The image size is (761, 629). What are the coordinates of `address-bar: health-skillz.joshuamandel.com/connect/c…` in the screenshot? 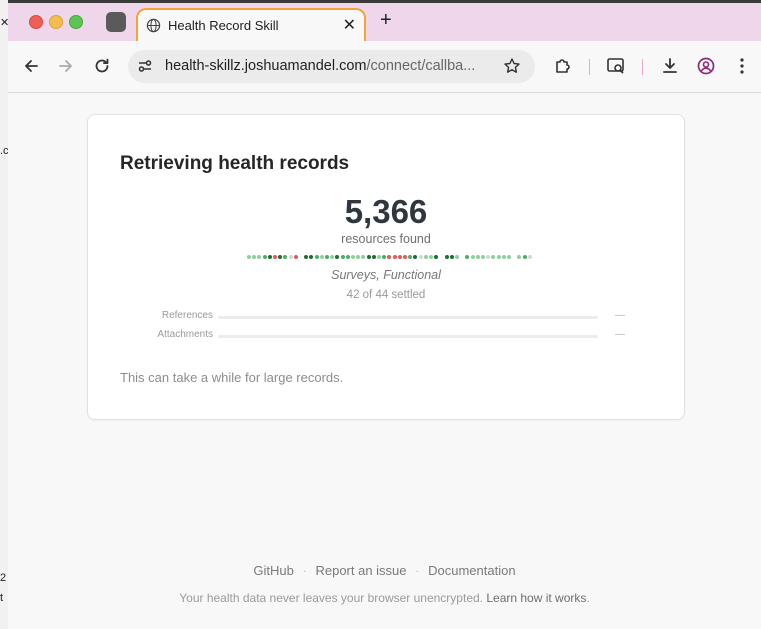 It's located at (331, 66).